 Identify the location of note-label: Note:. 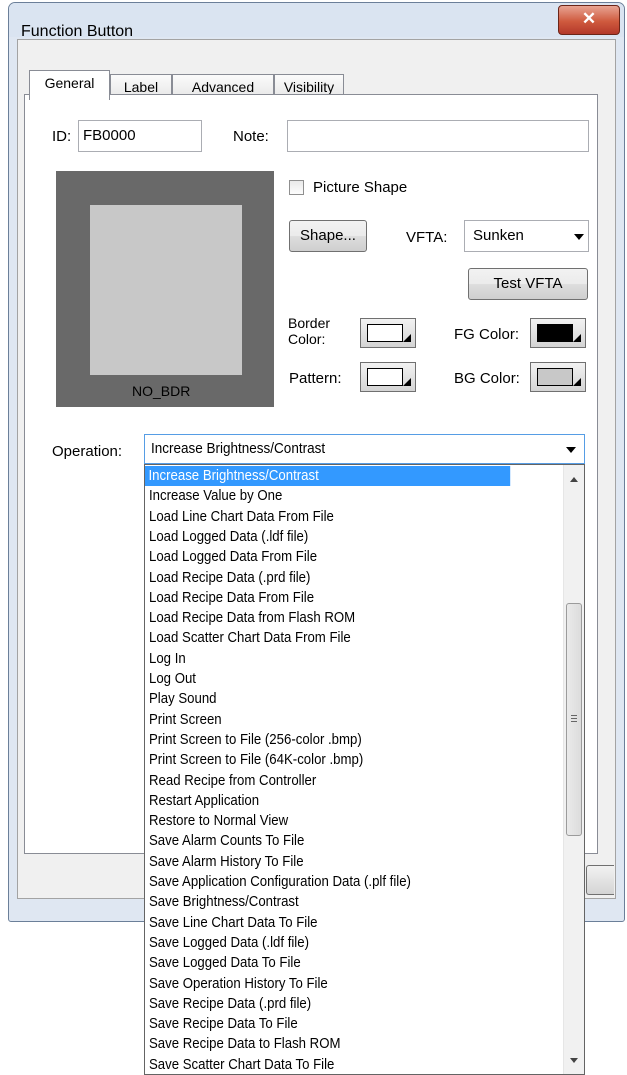
(251, 136).